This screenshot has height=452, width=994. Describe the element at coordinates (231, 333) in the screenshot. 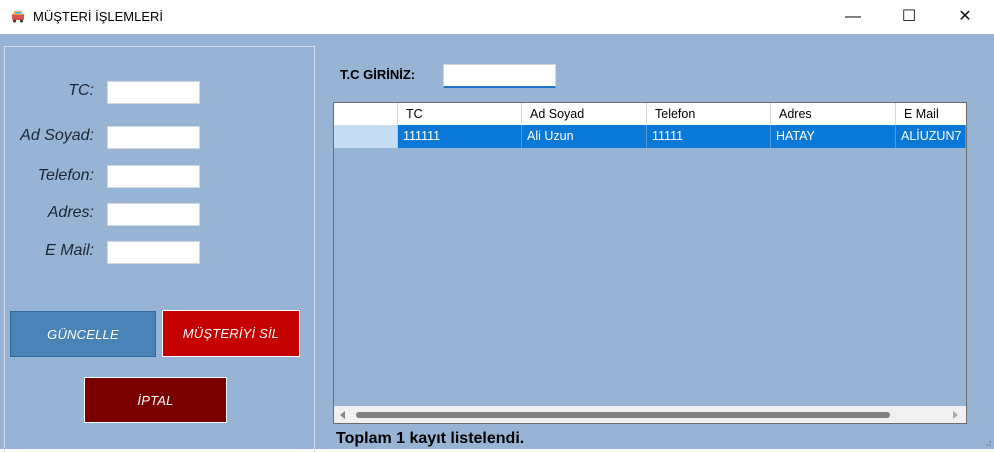

I see `delete-customer-button: MÜŞTERİYİ SİL` at that location.